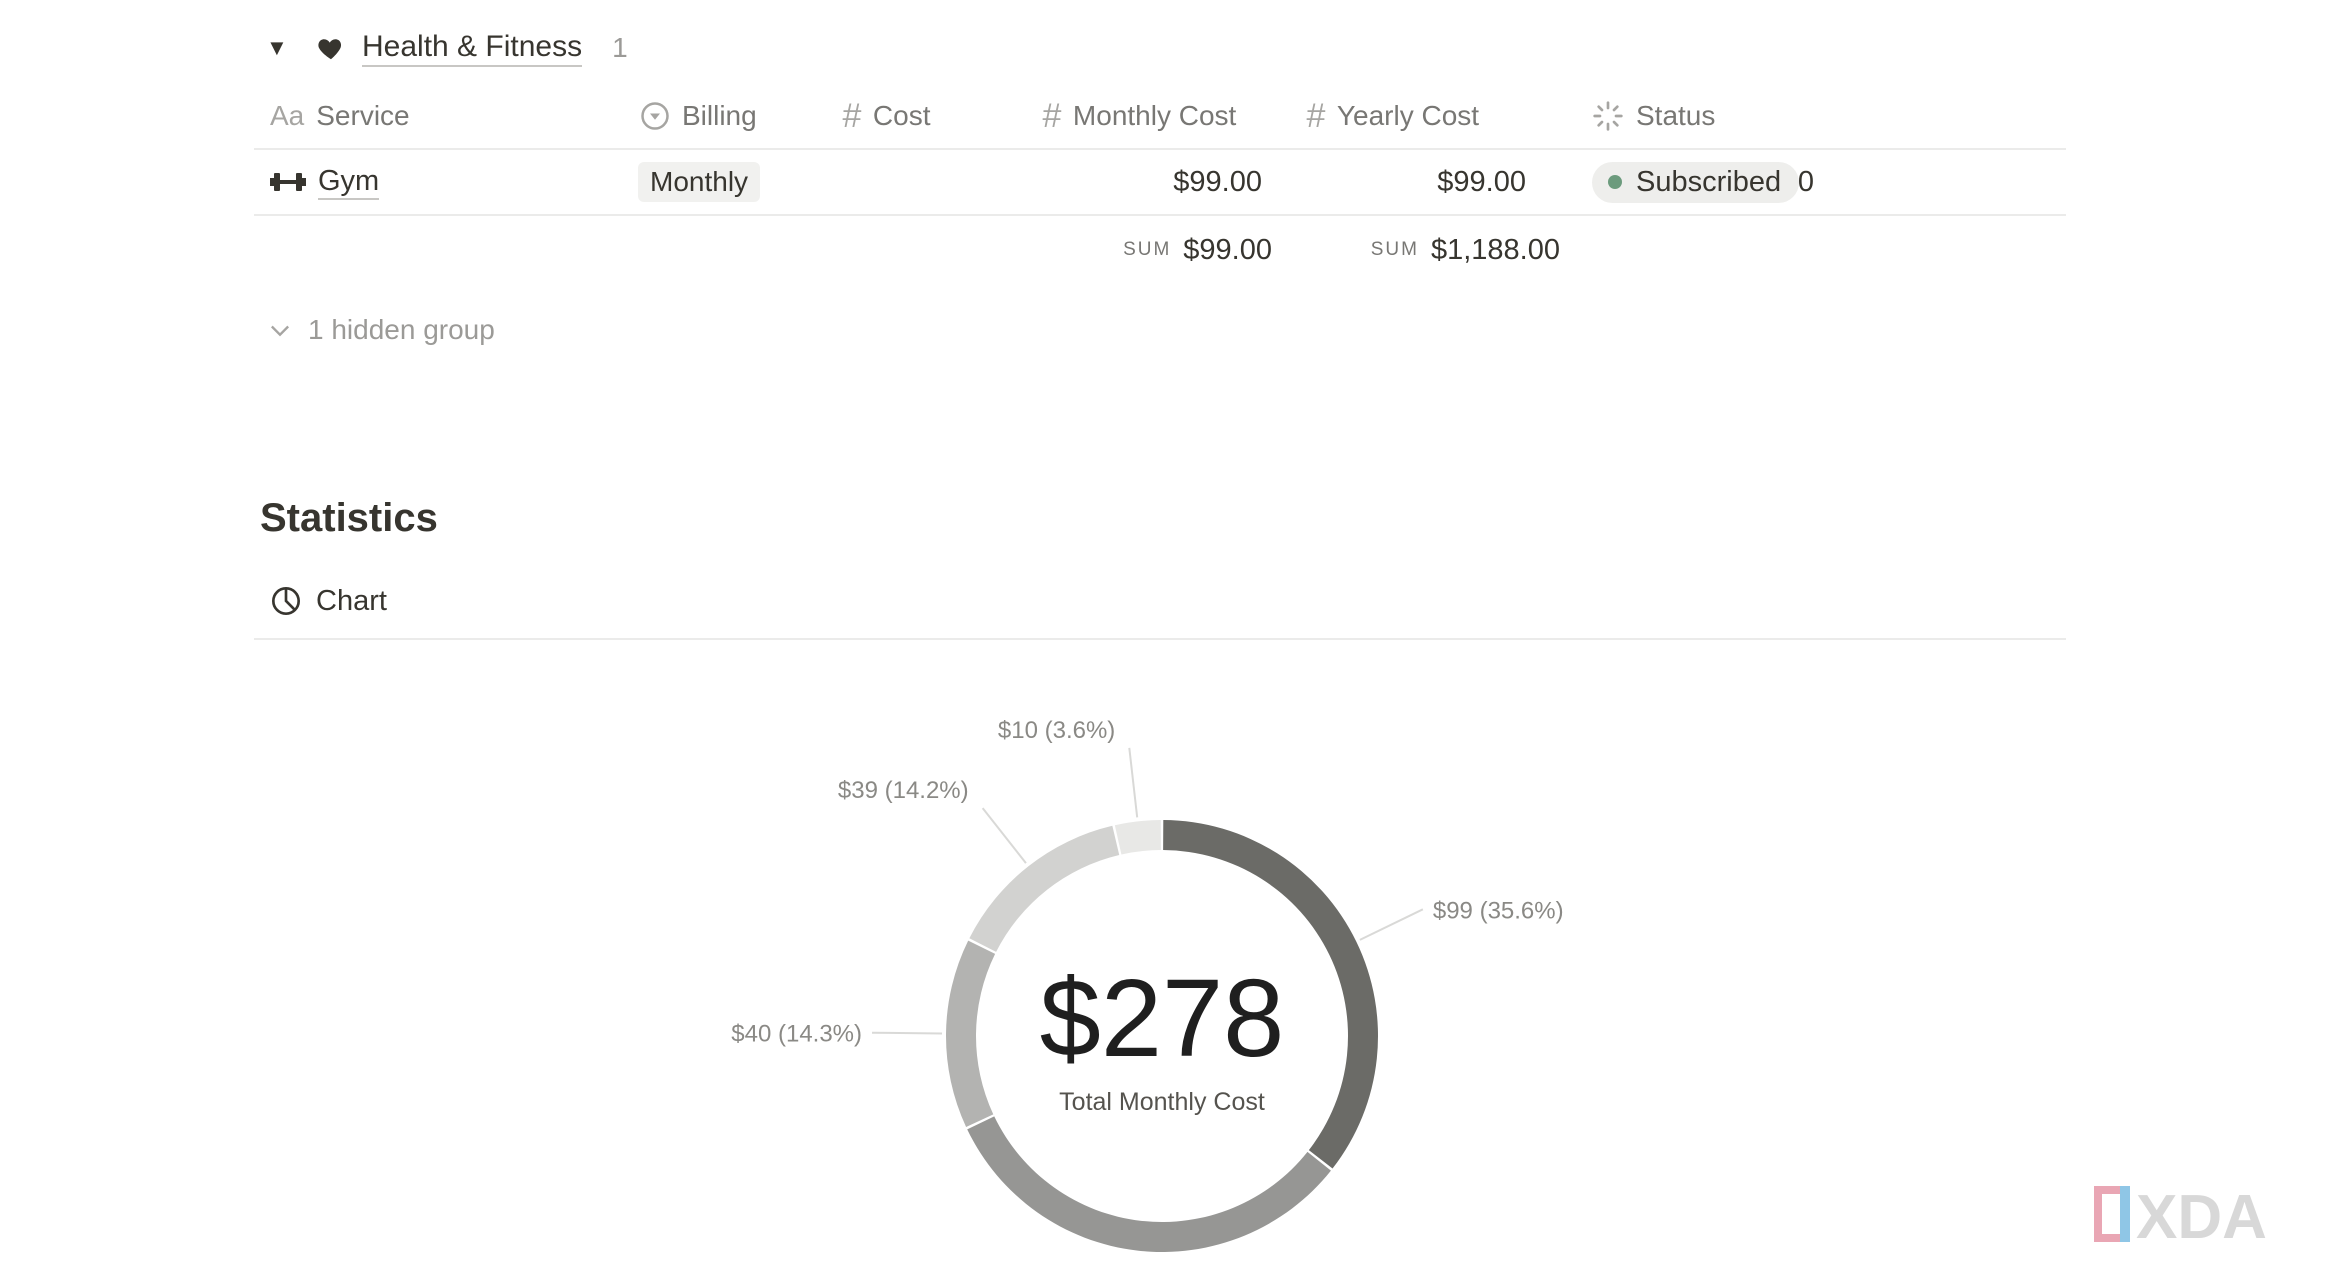 The width and height of the screenshot is (2336, 1276). What do you see at coordinates (903, 790) in the screenshot?
I see `slice-label: $39 (14.2%)` at bounding box center [903, 790].